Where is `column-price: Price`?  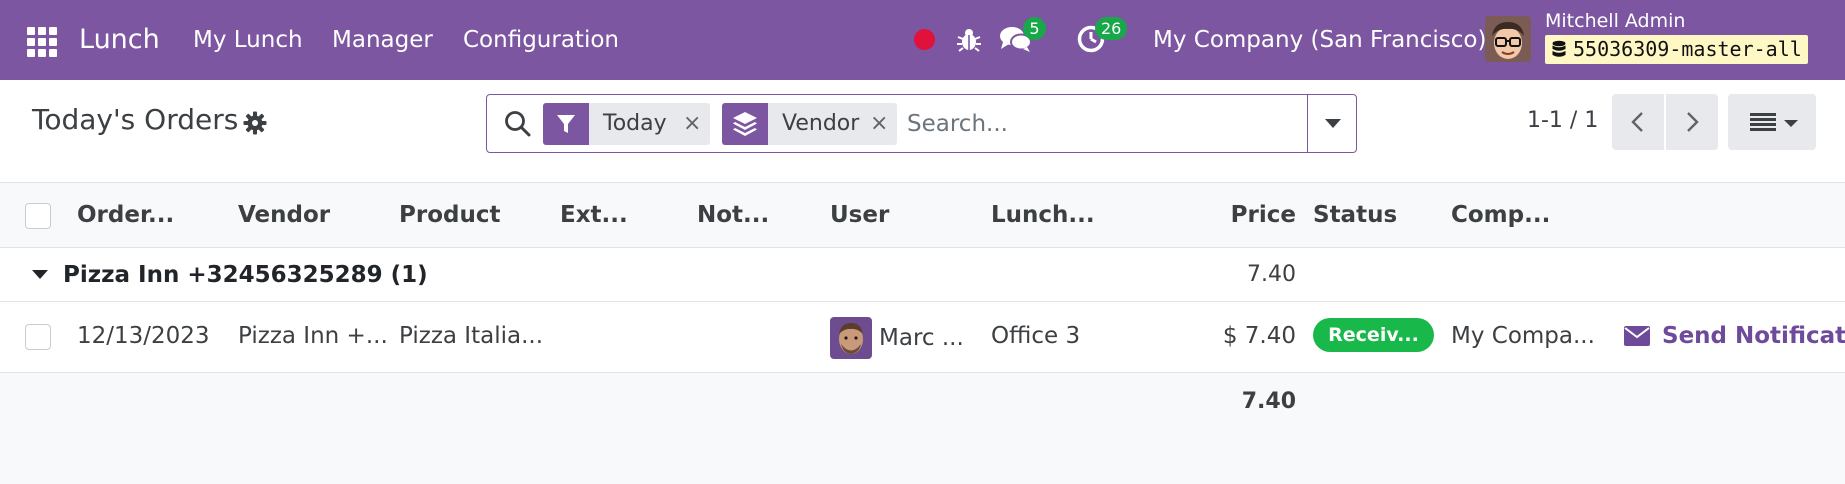
column-price: Price is located at coordinates (1263, 215).